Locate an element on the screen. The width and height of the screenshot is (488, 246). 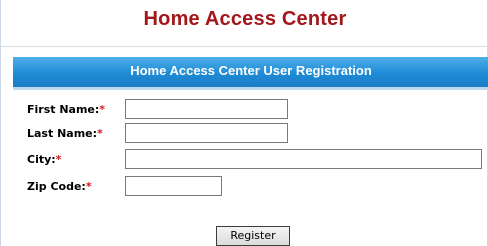
zip-code-label-text: Zip Code: is located at coordinates (56, 186).